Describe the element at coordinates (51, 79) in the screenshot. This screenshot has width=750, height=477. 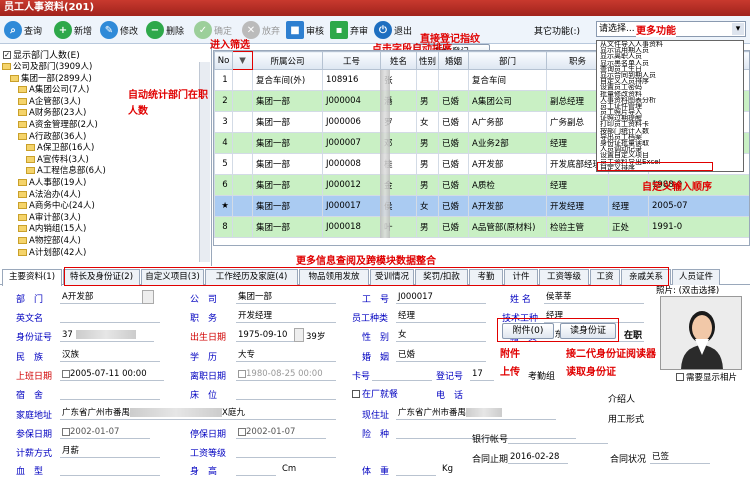
I see `tree-node: 集团一部(2899人)` at that location.